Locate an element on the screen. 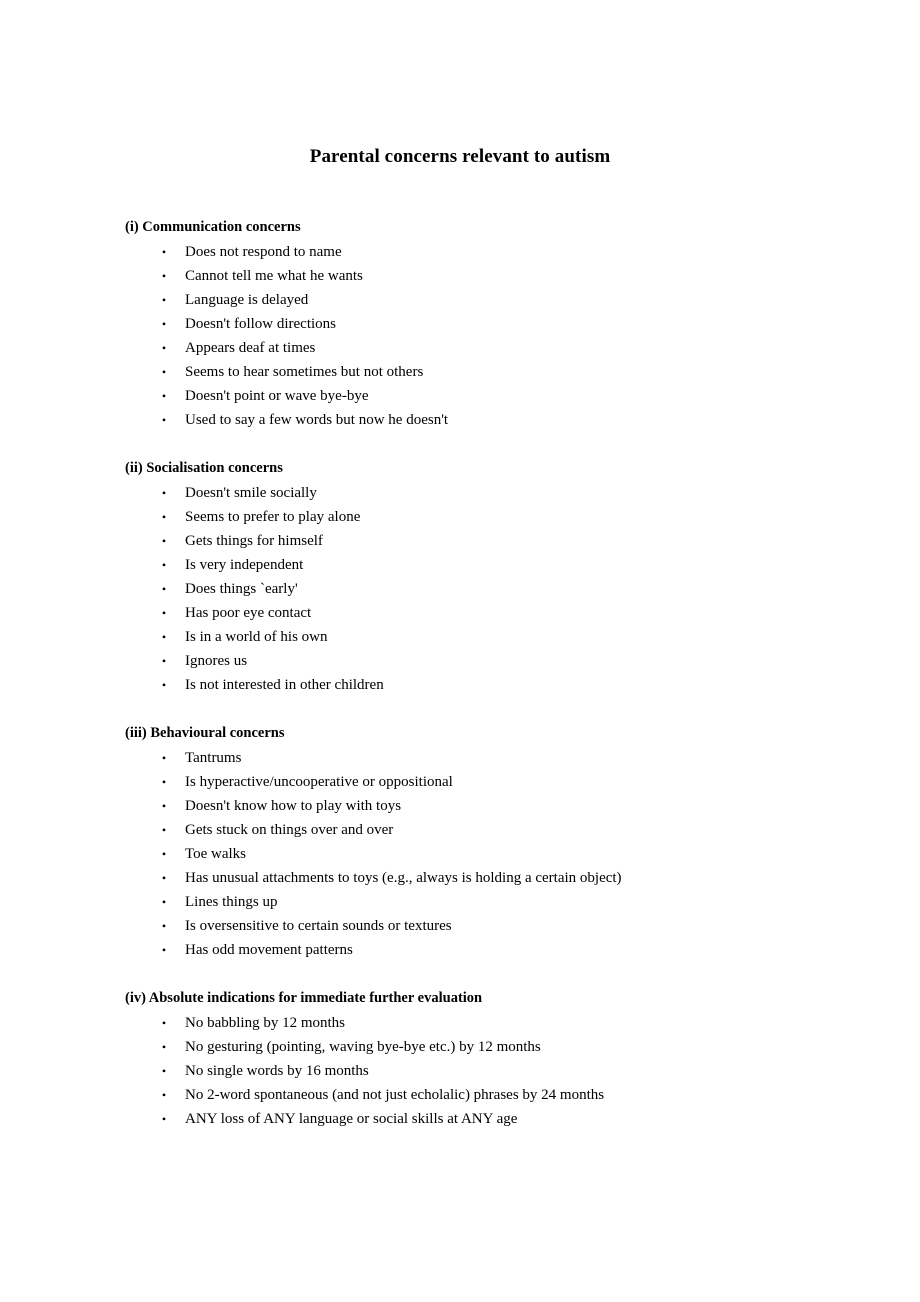  list-item: • Doesn't point or wave bye-bye is located at coordinates (460, 396).